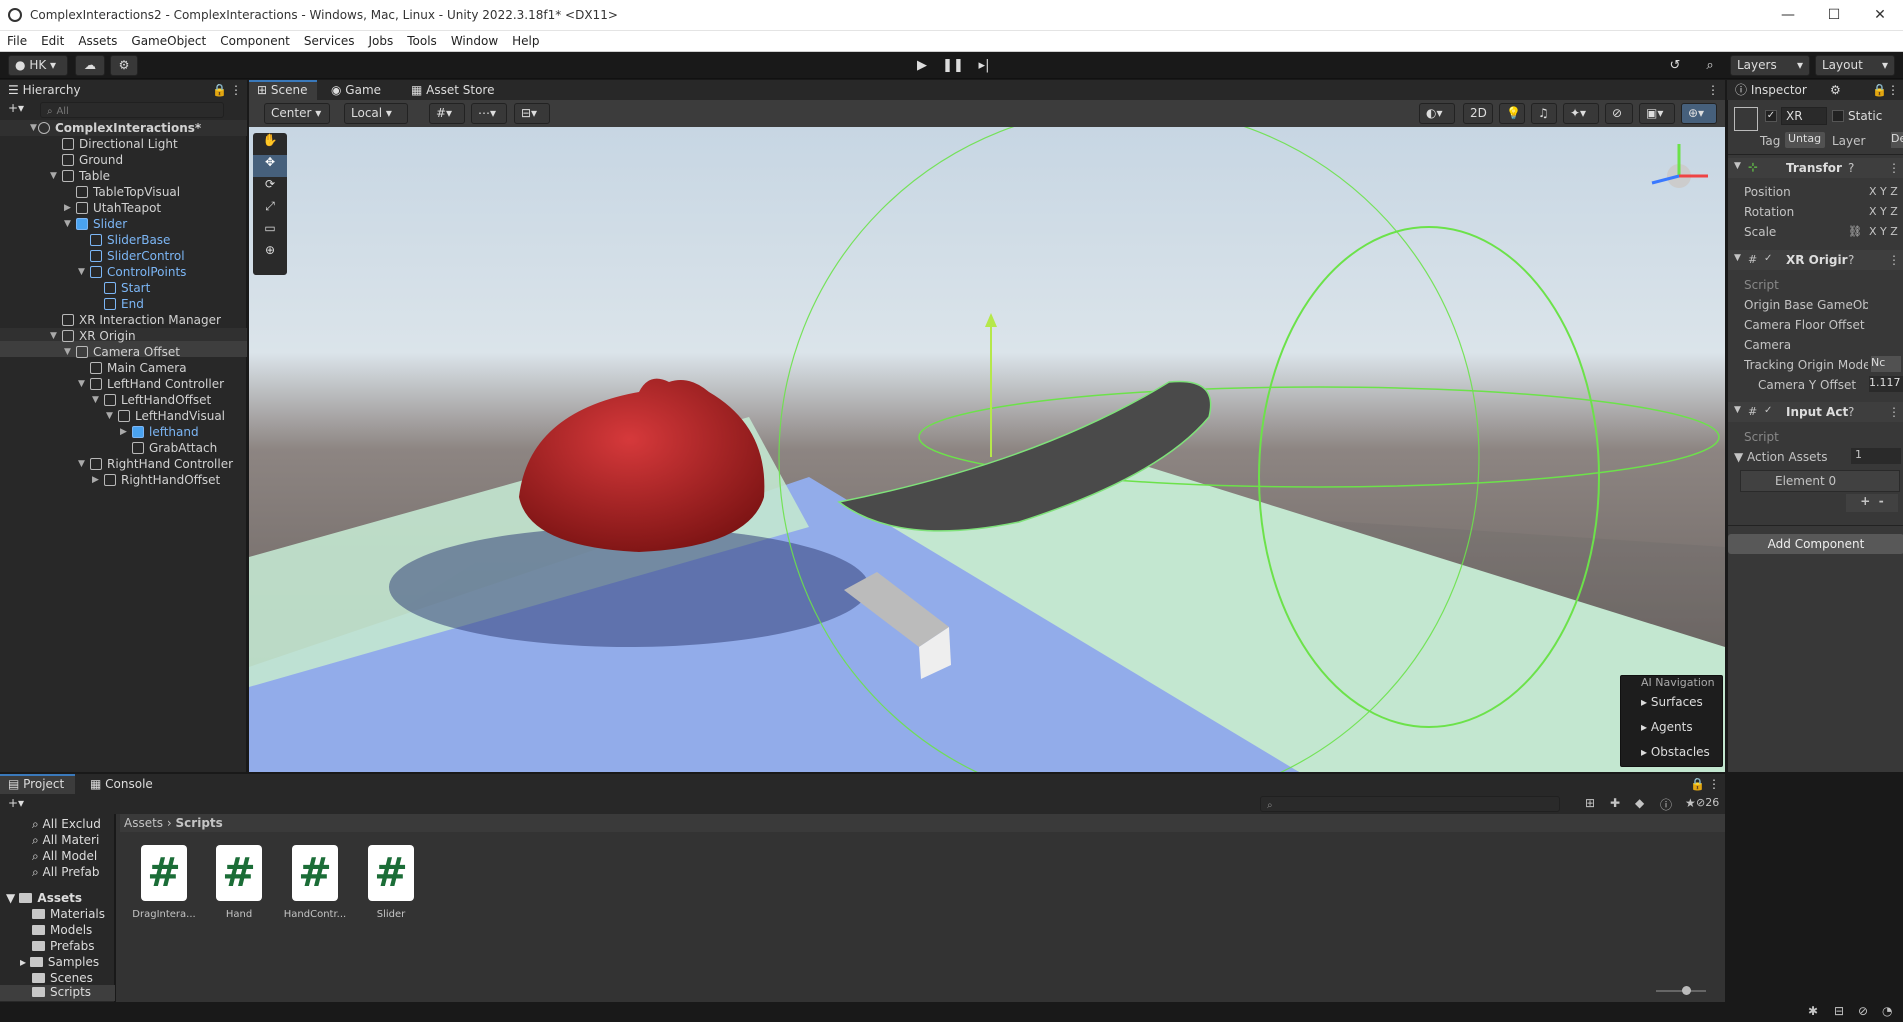 The width and height of the screenshot is (1903, 1022). Describe the element at coordinates (422, 41) in the screenshot. I see `menu-tools: Tools` at that location.